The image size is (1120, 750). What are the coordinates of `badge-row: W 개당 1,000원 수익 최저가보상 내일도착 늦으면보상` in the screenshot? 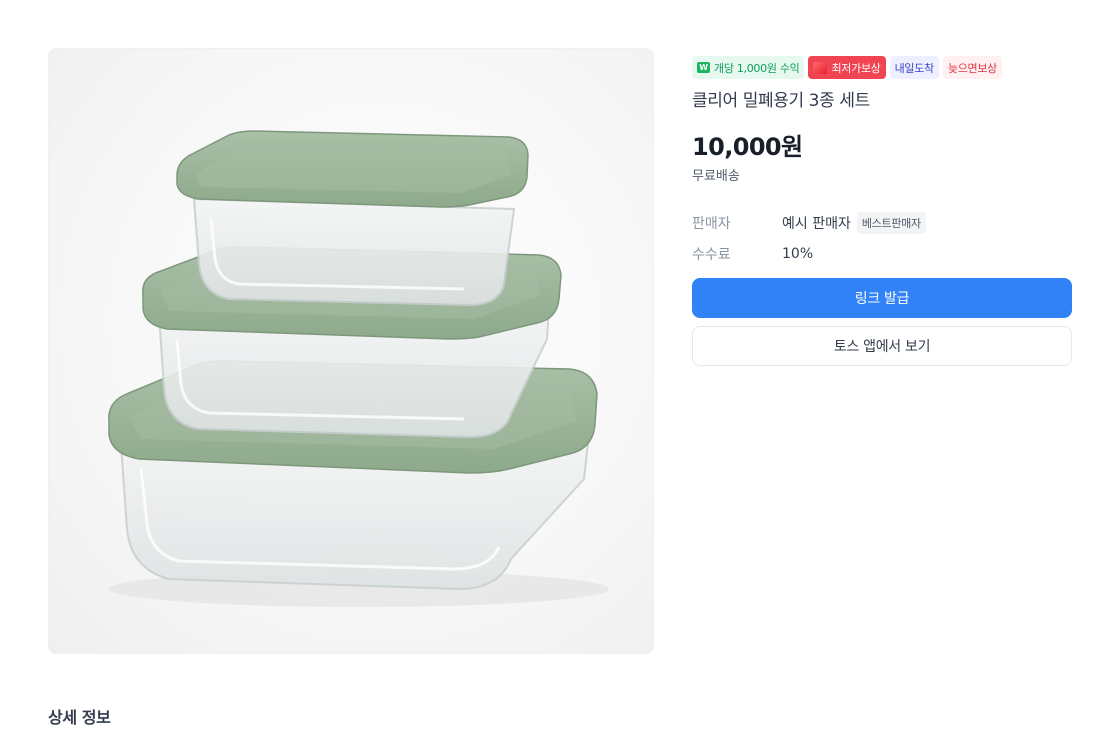 It's located at (882, 67).